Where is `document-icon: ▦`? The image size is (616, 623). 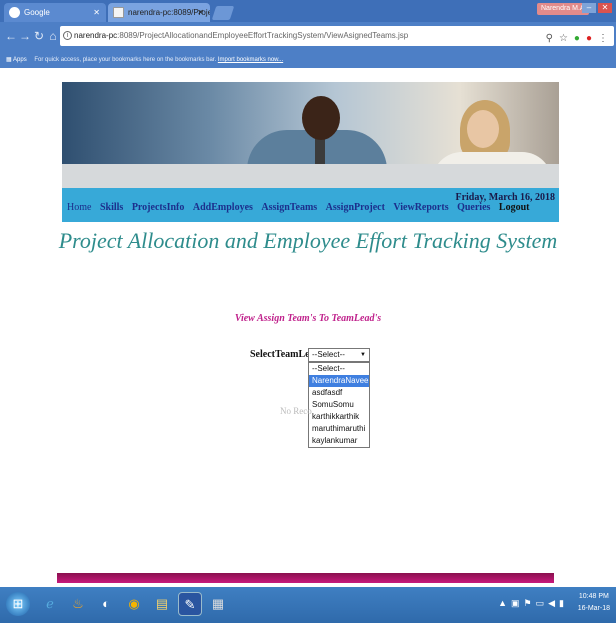 document-icon: ▦ is located at coordinates (218, 604).